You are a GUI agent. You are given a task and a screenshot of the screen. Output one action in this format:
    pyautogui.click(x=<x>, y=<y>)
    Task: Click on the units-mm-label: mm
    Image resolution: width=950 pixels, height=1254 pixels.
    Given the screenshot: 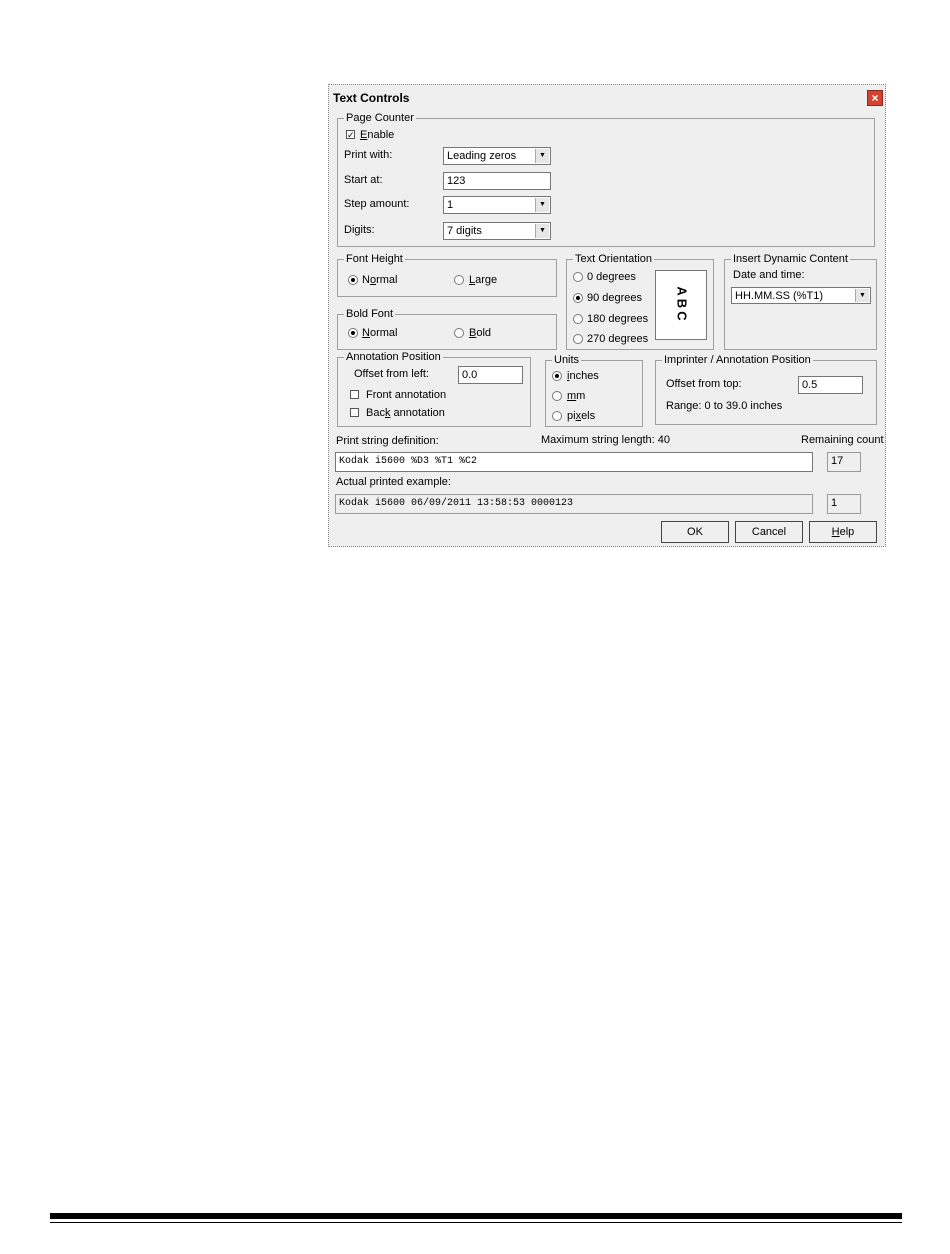 What is the action you would take?
    pyautogui.click(x=576, y=396)
    